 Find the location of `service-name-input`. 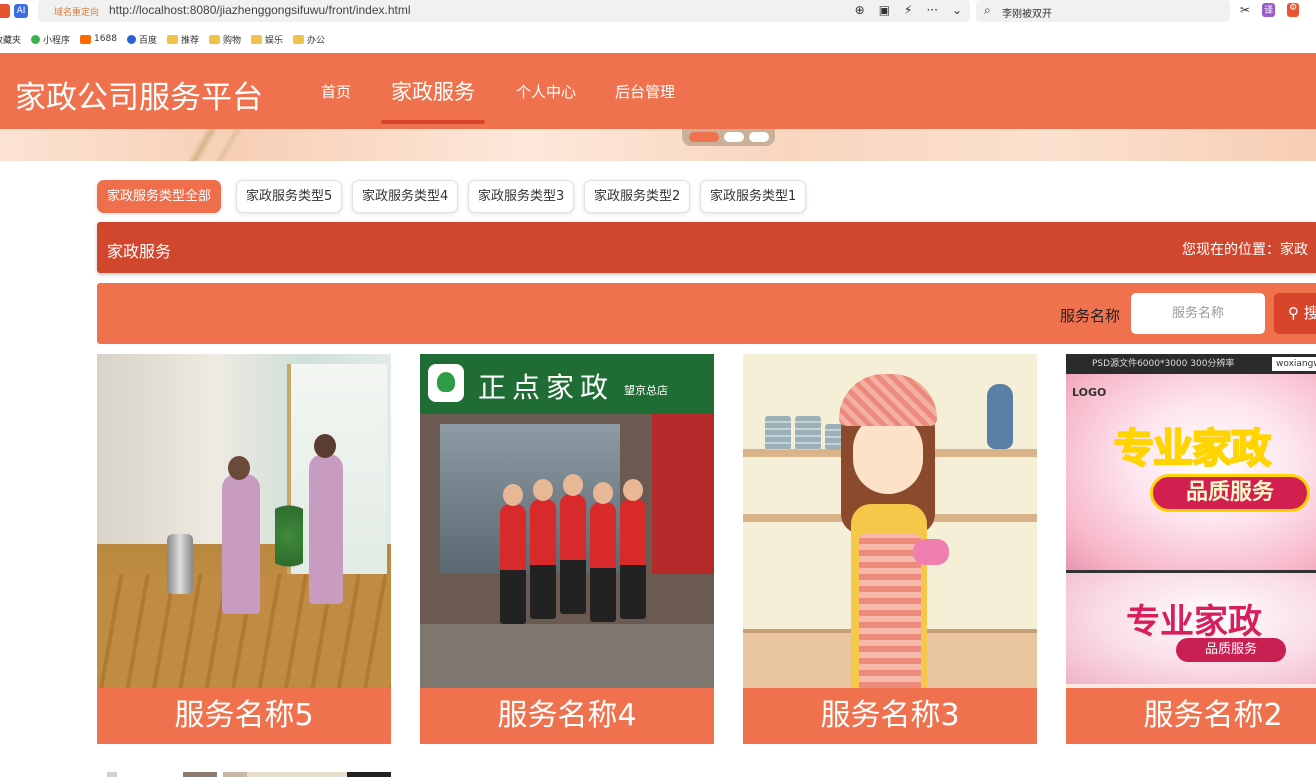

service-name-input is located at coordinates (1198, 313).